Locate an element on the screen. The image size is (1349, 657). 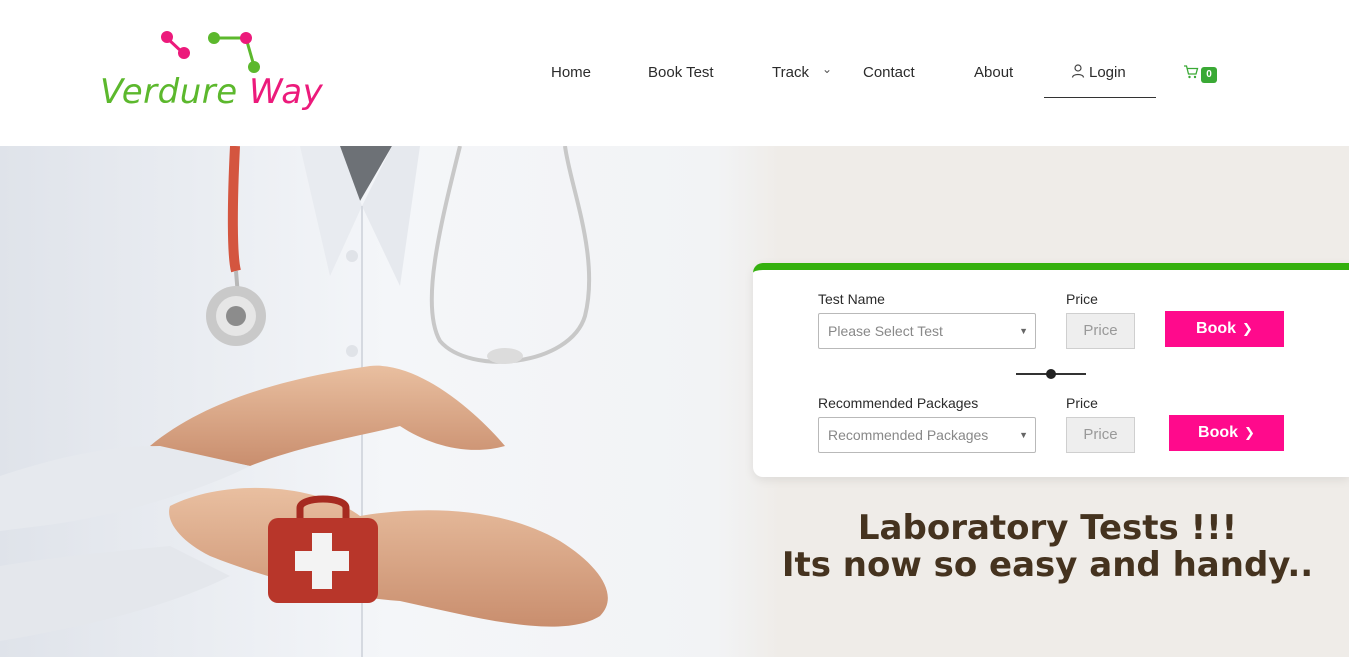
brand-logo: Verdure Way is located at coordinates (221, 73).